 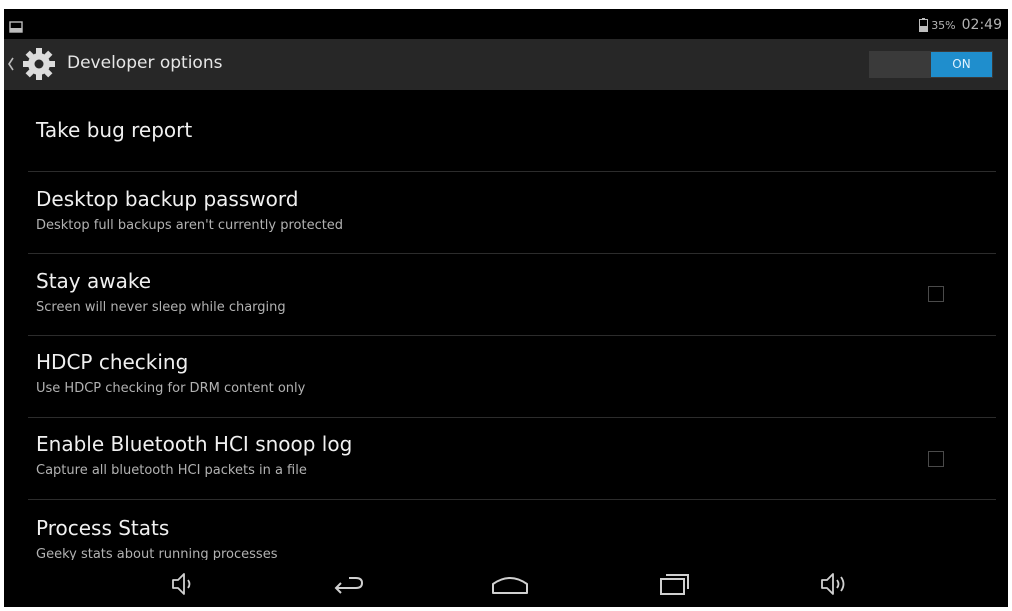 What do you see at coordinates (161, 307) in the screenshot?
I see `pref-summary: Screen will never sleep while charging` at bounding box center [161, 307].